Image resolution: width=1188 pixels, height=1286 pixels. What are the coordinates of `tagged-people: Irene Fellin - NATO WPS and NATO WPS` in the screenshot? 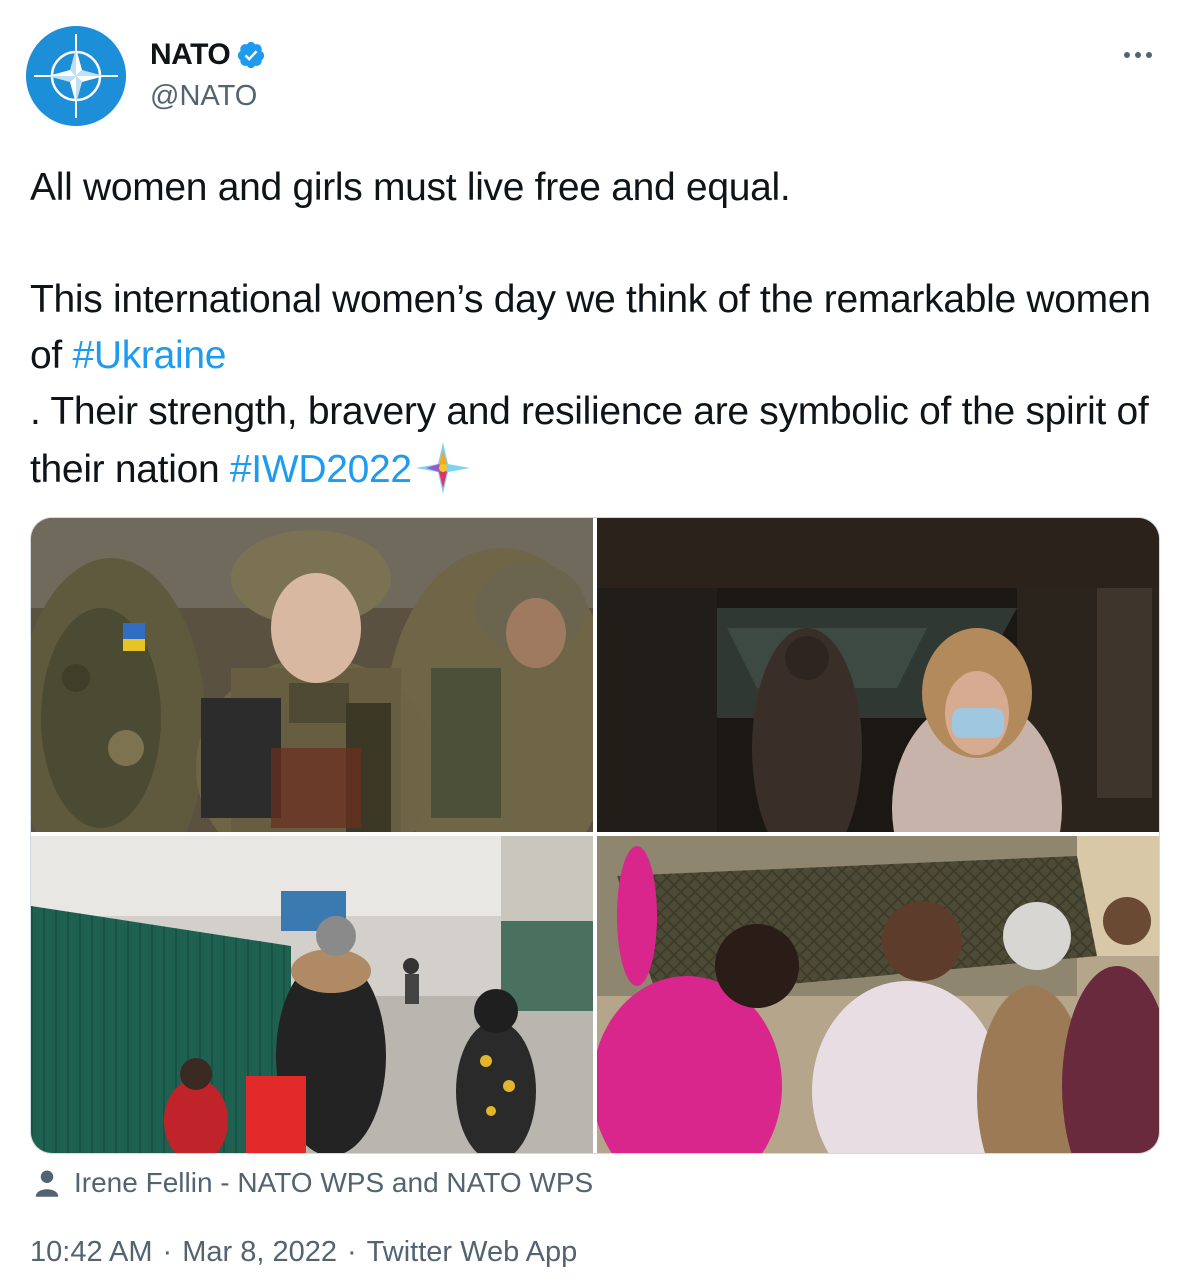 It's located at (312, 1183).